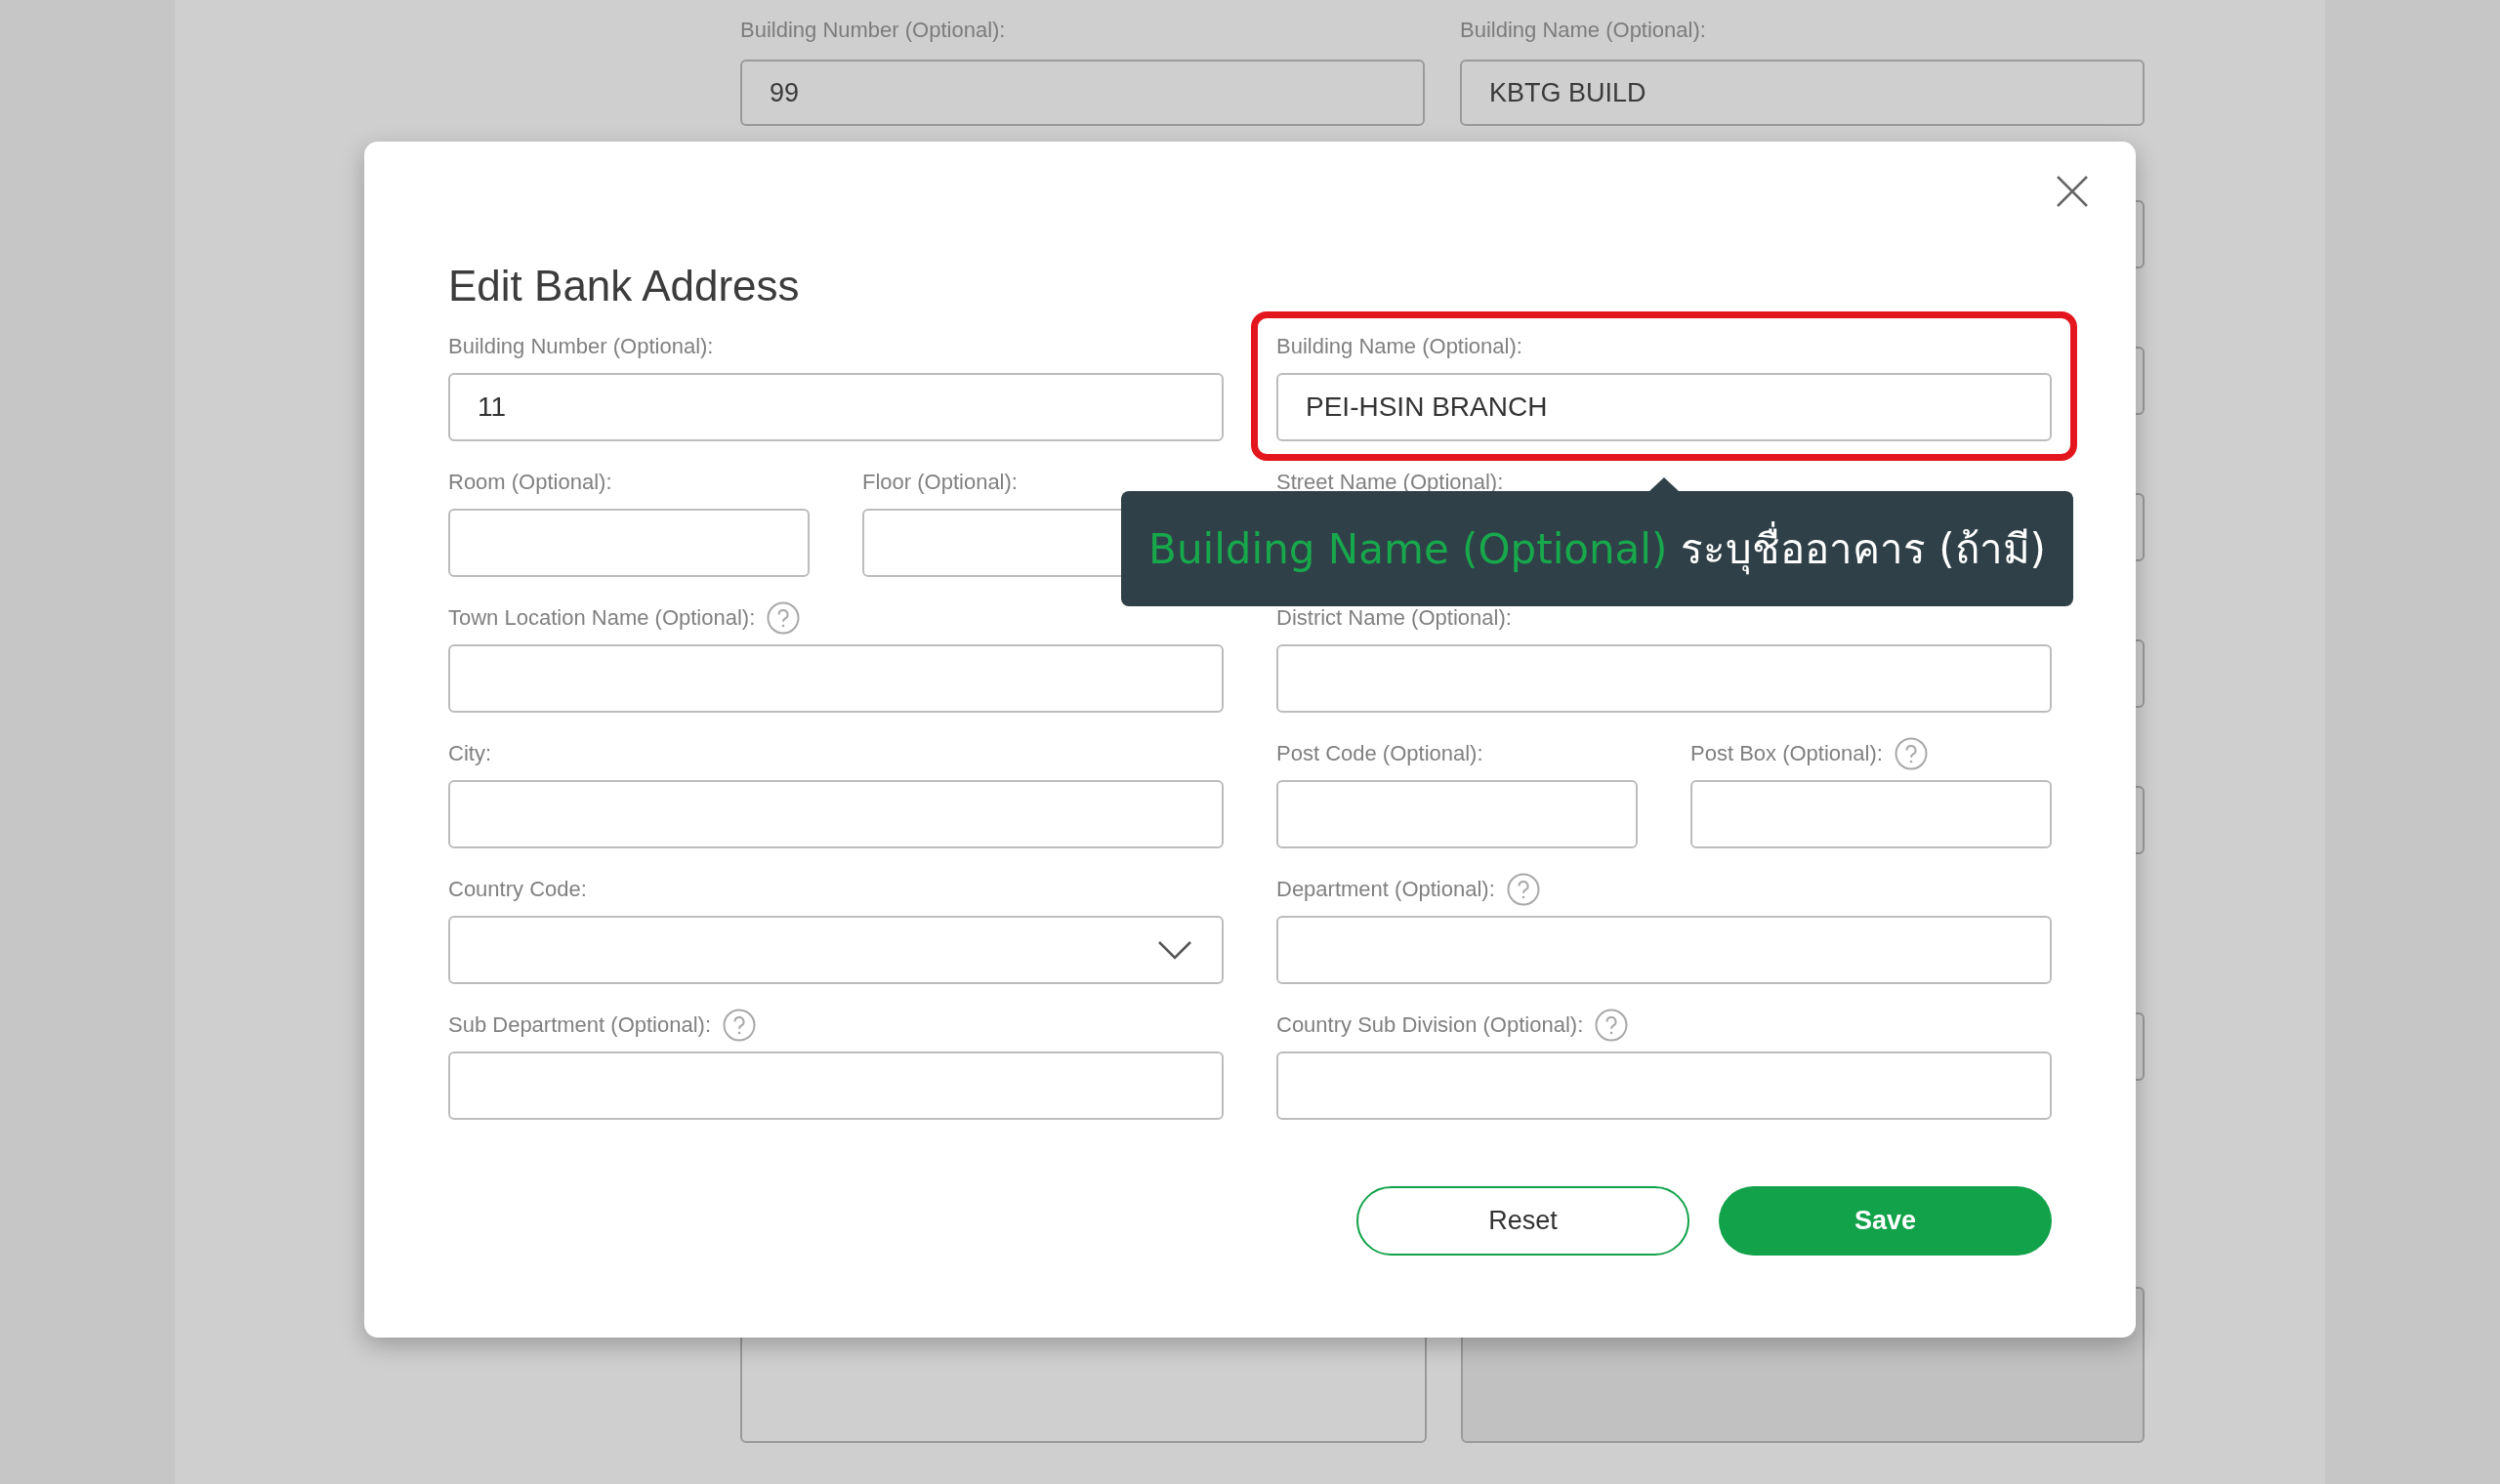  I want to click on tooltip-text: Building Name (Optional) ระบุชื่ออาคาร (ถ้ามี), so click(1597, 548).